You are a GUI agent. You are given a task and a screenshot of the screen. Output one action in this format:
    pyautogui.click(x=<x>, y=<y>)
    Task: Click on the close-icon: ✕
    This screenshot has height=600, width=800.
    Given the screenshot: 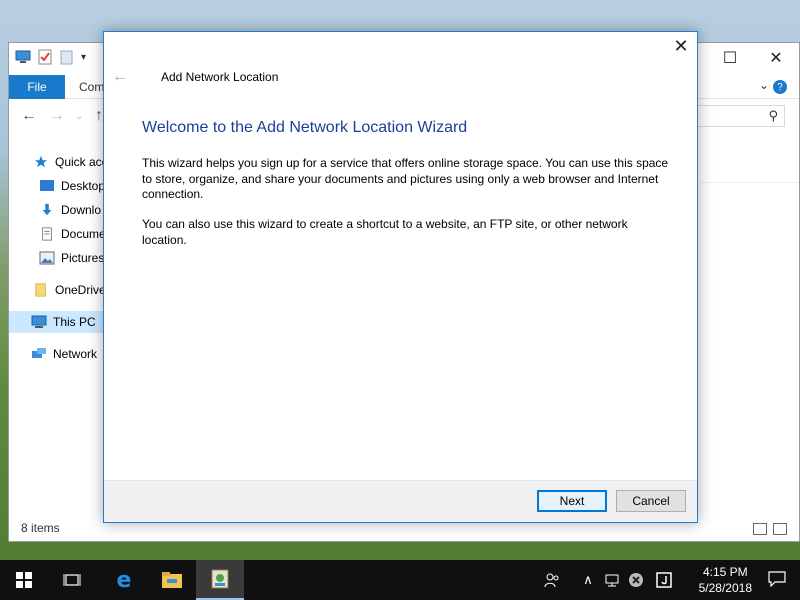 What is the action you would take?
    pyautogui.click(x=681, y=46)
    